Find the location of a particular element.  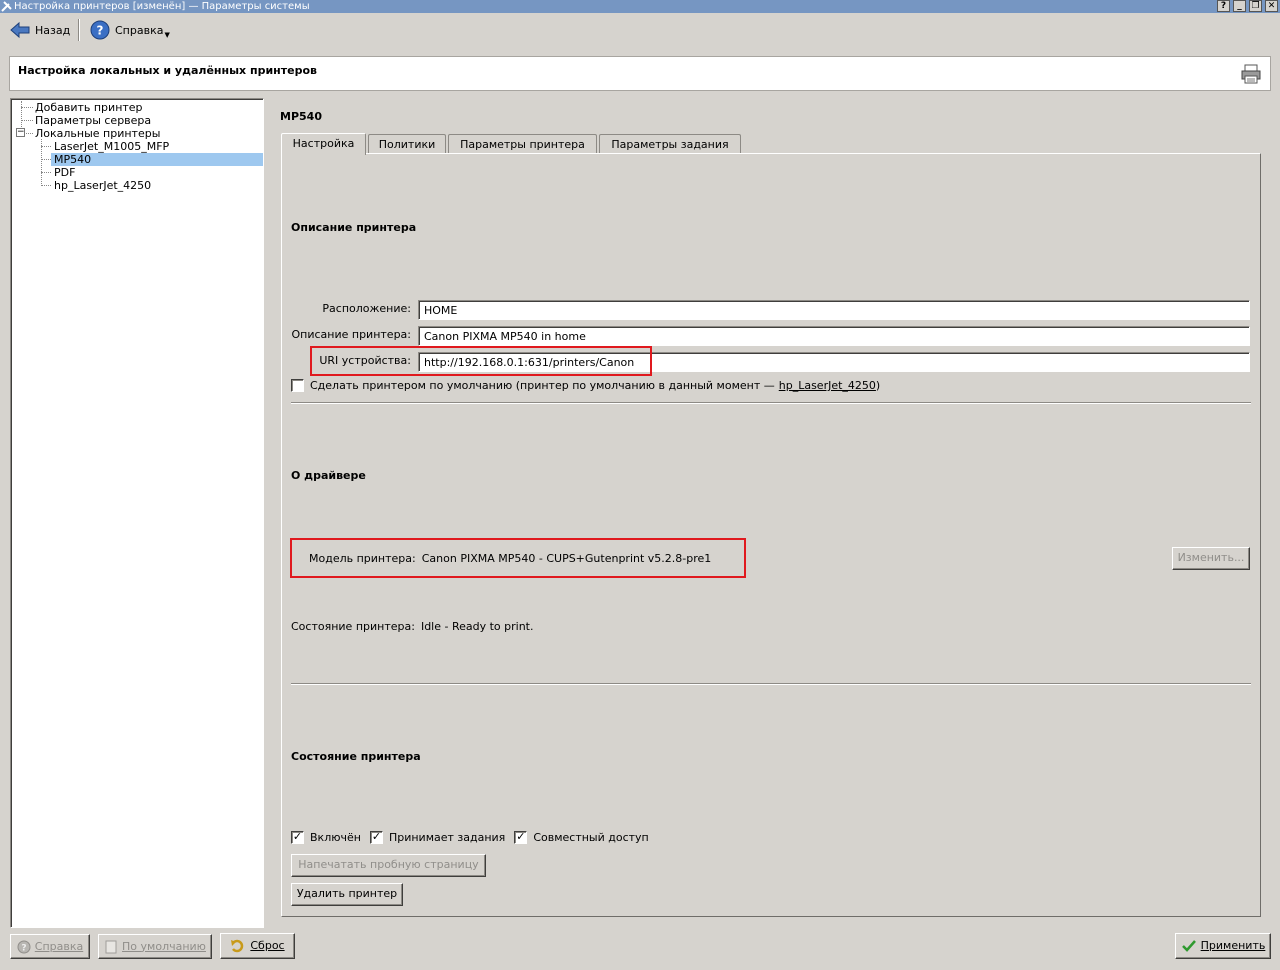

printer-name-heading: MP540 is located at coordinates (301, 116).